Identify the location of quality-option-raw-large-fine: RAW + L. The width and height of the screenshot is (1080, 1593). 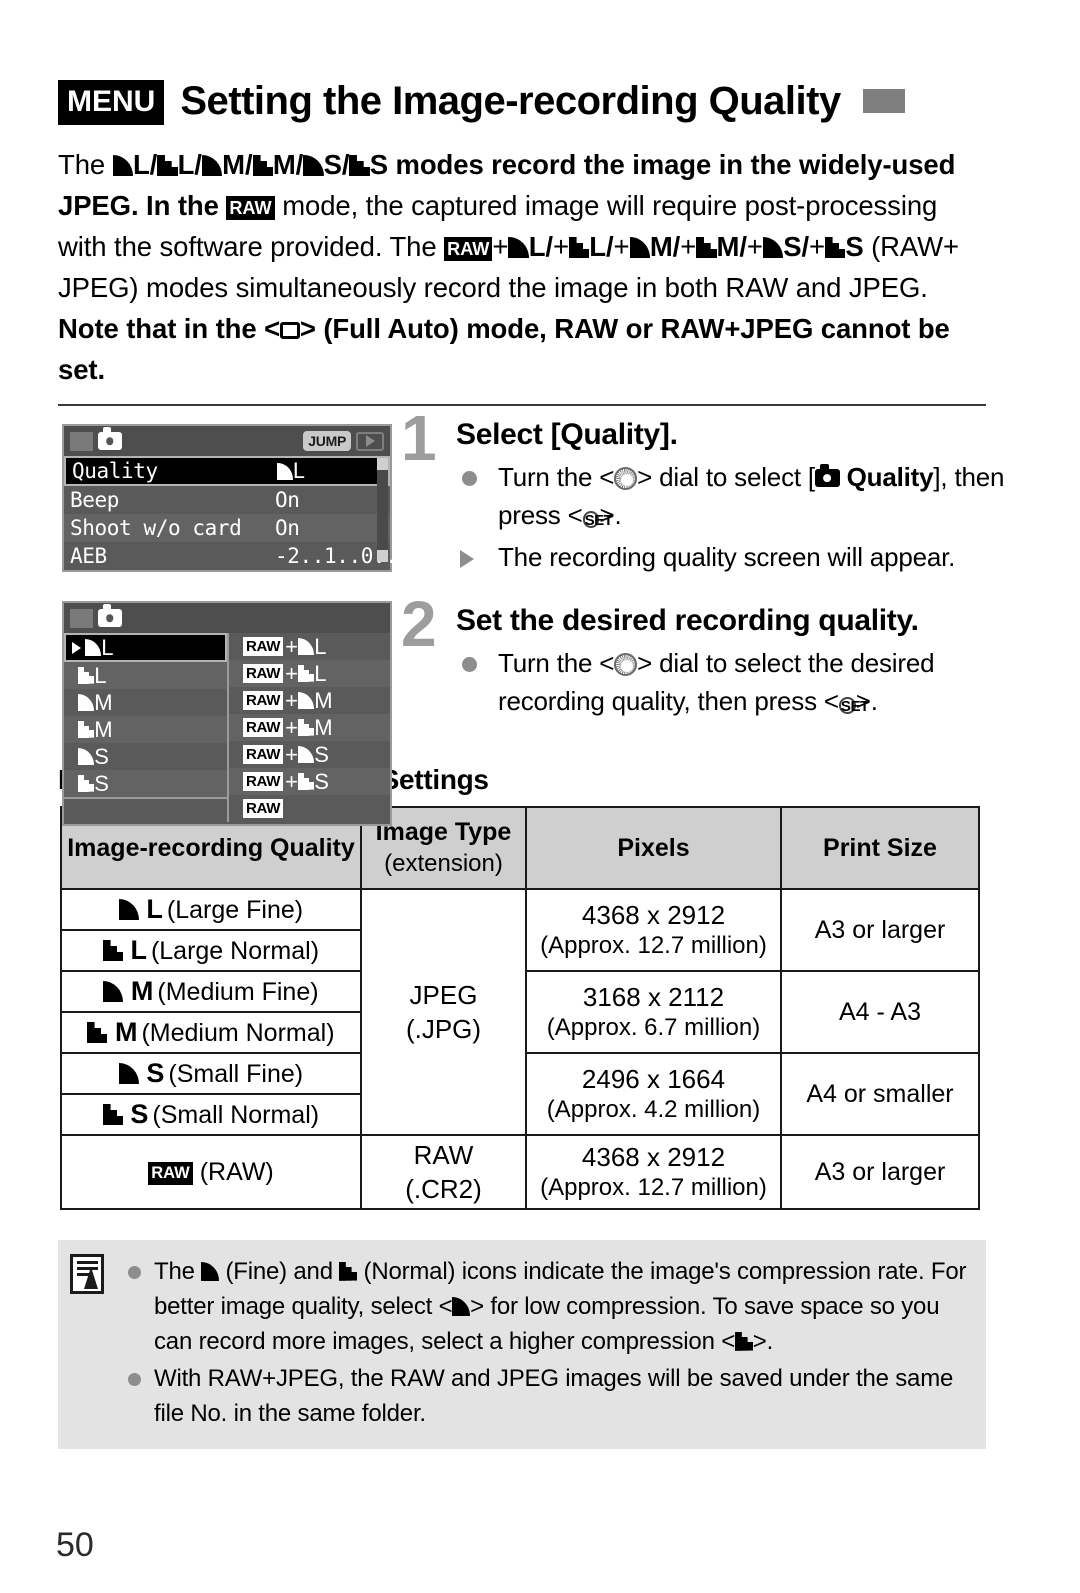
(308, 646).